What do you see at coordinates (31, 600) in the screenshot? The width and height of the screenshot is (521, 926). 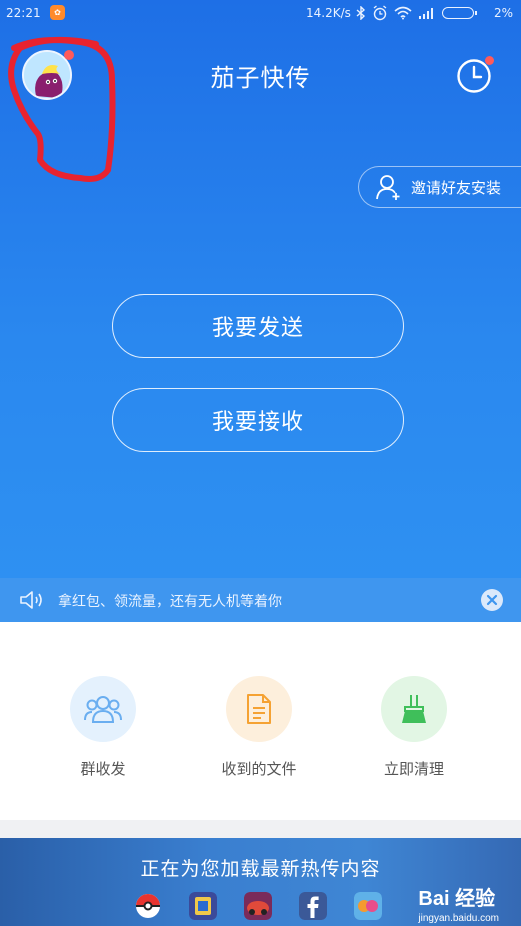 I see `speaker-icon` at bounding box center [31, 600].